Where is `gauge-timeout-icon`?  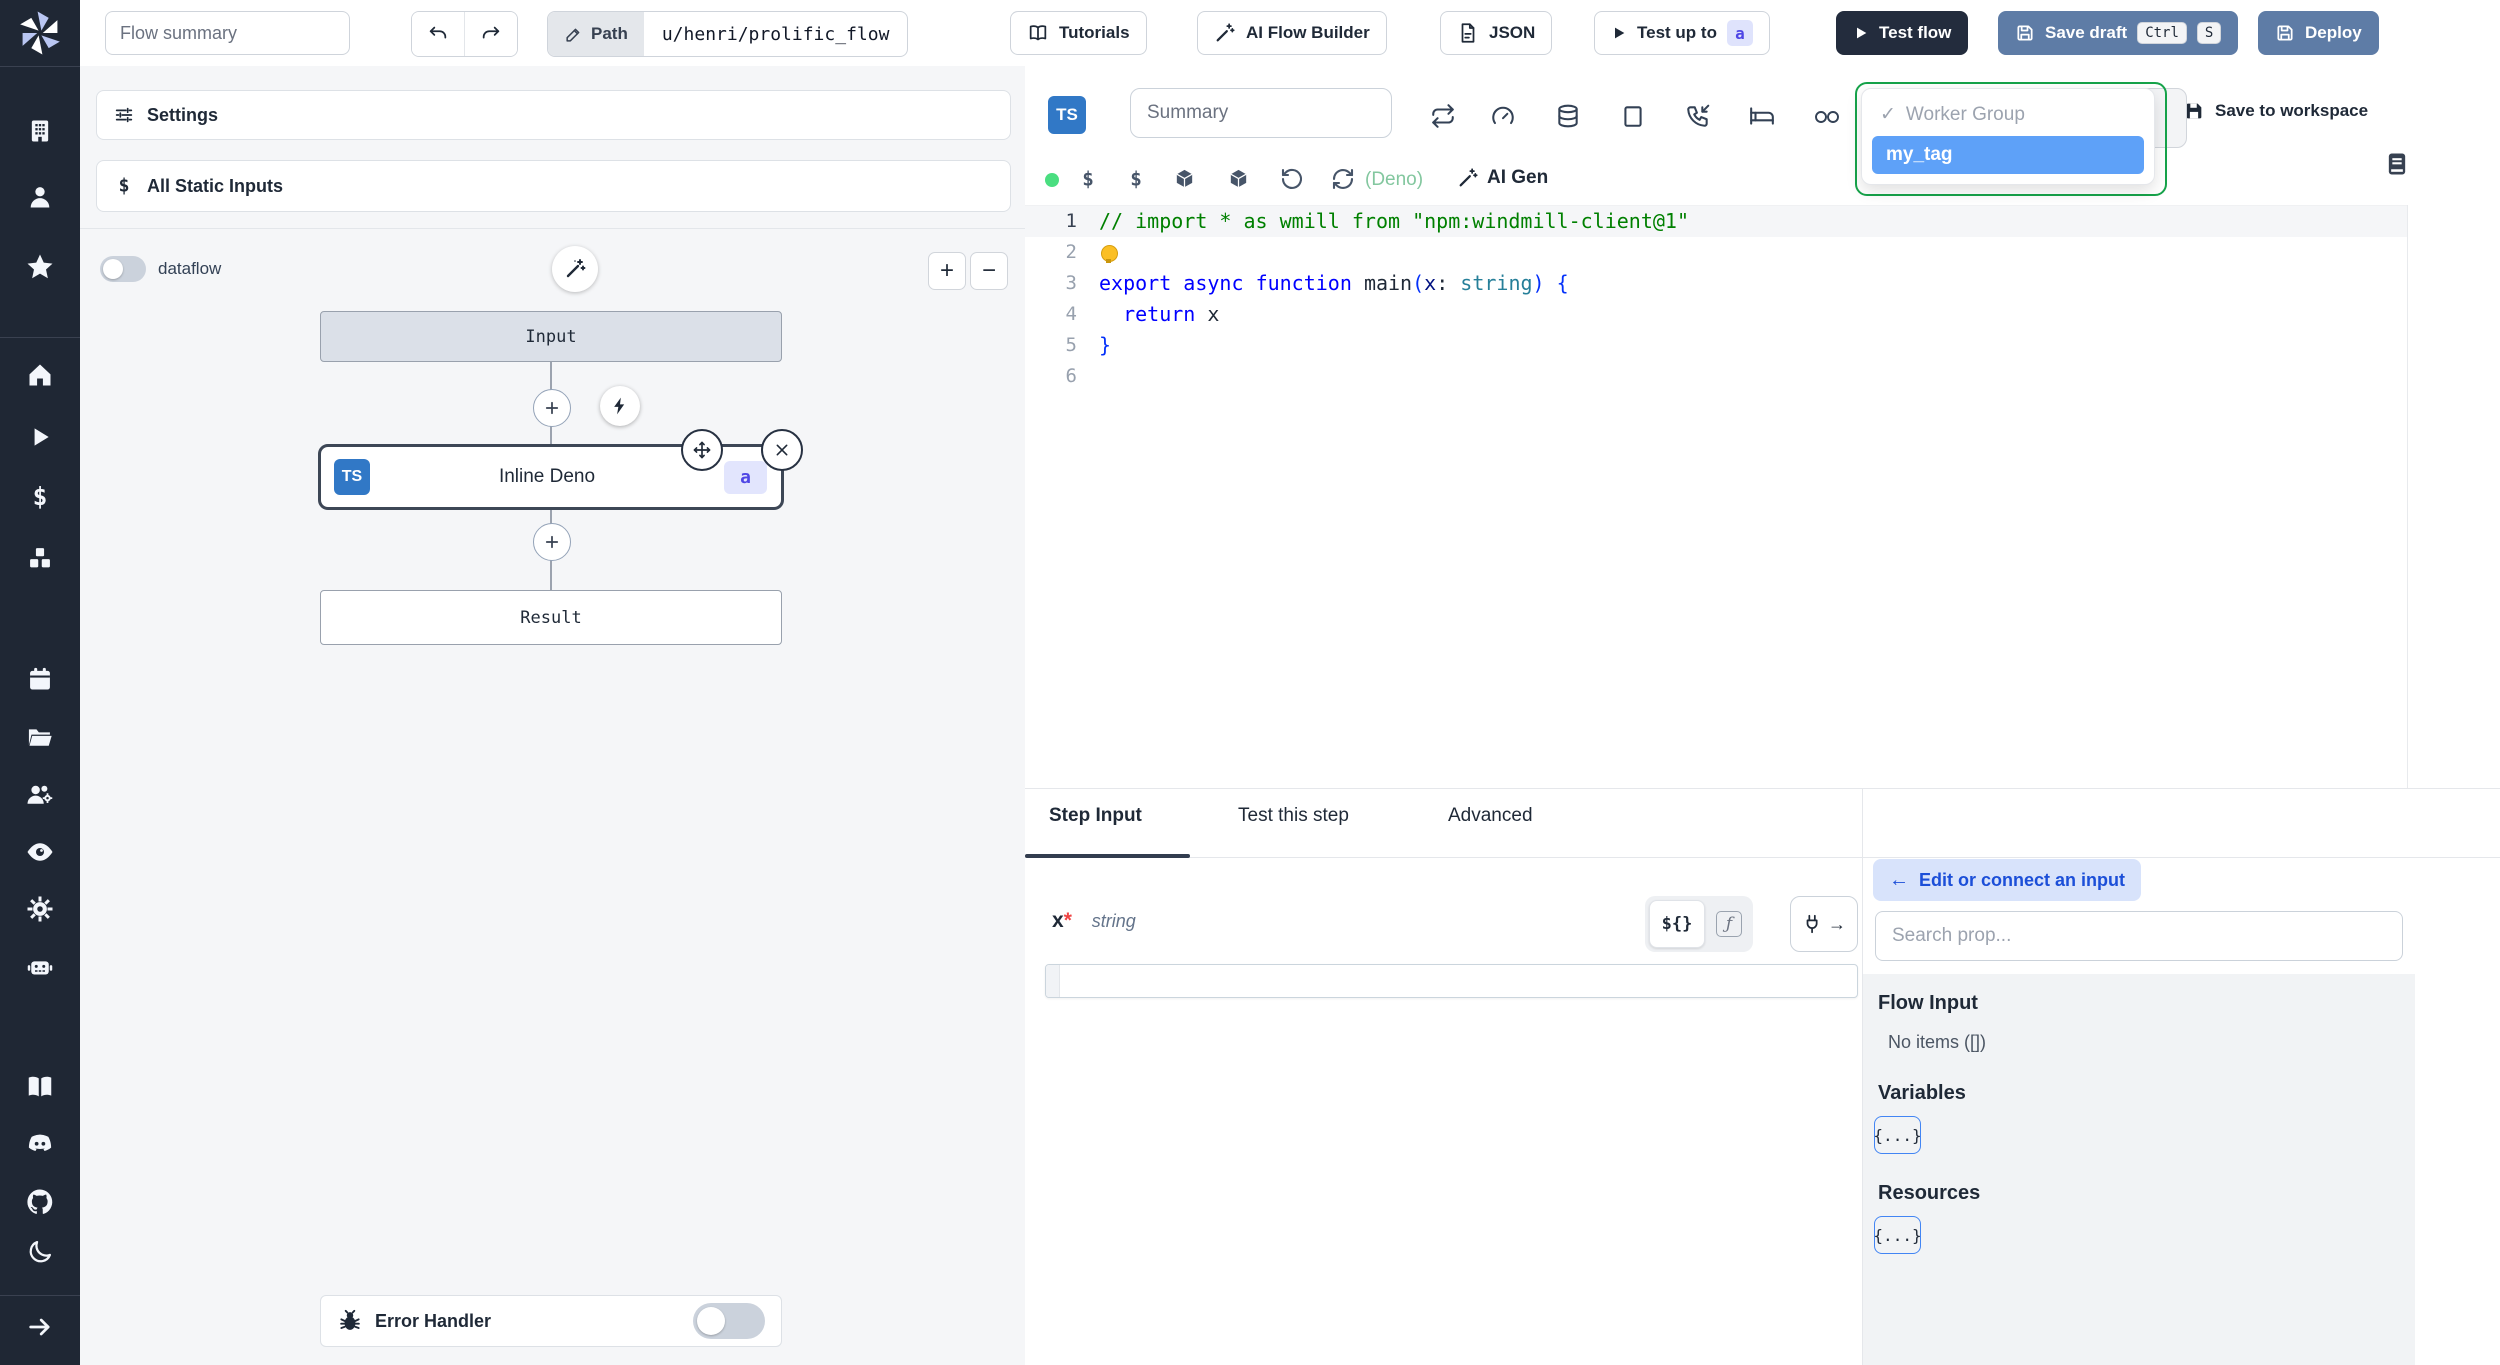
gauge-timeout-icon is located at coordinates (1503, 116).